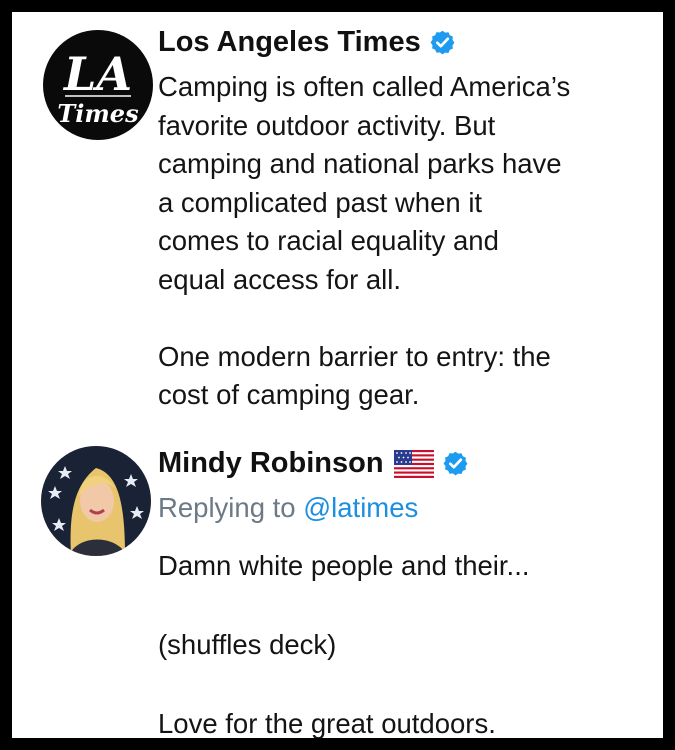 The width and height of the screenshot is (675, 750). Describe the element at coordinates (360, 507) in the screenshot. I see `replying-handle-link: @latimes` at that location.